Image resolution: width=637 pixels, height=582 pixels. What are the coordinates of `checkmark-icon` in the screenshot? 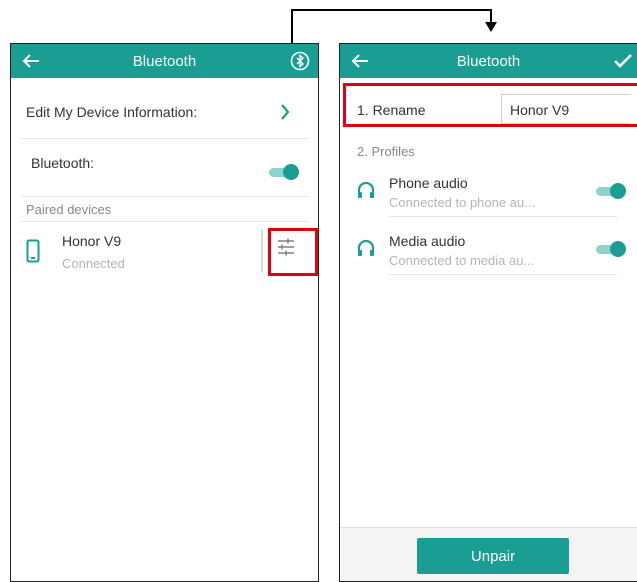 It's located at (623, 61).